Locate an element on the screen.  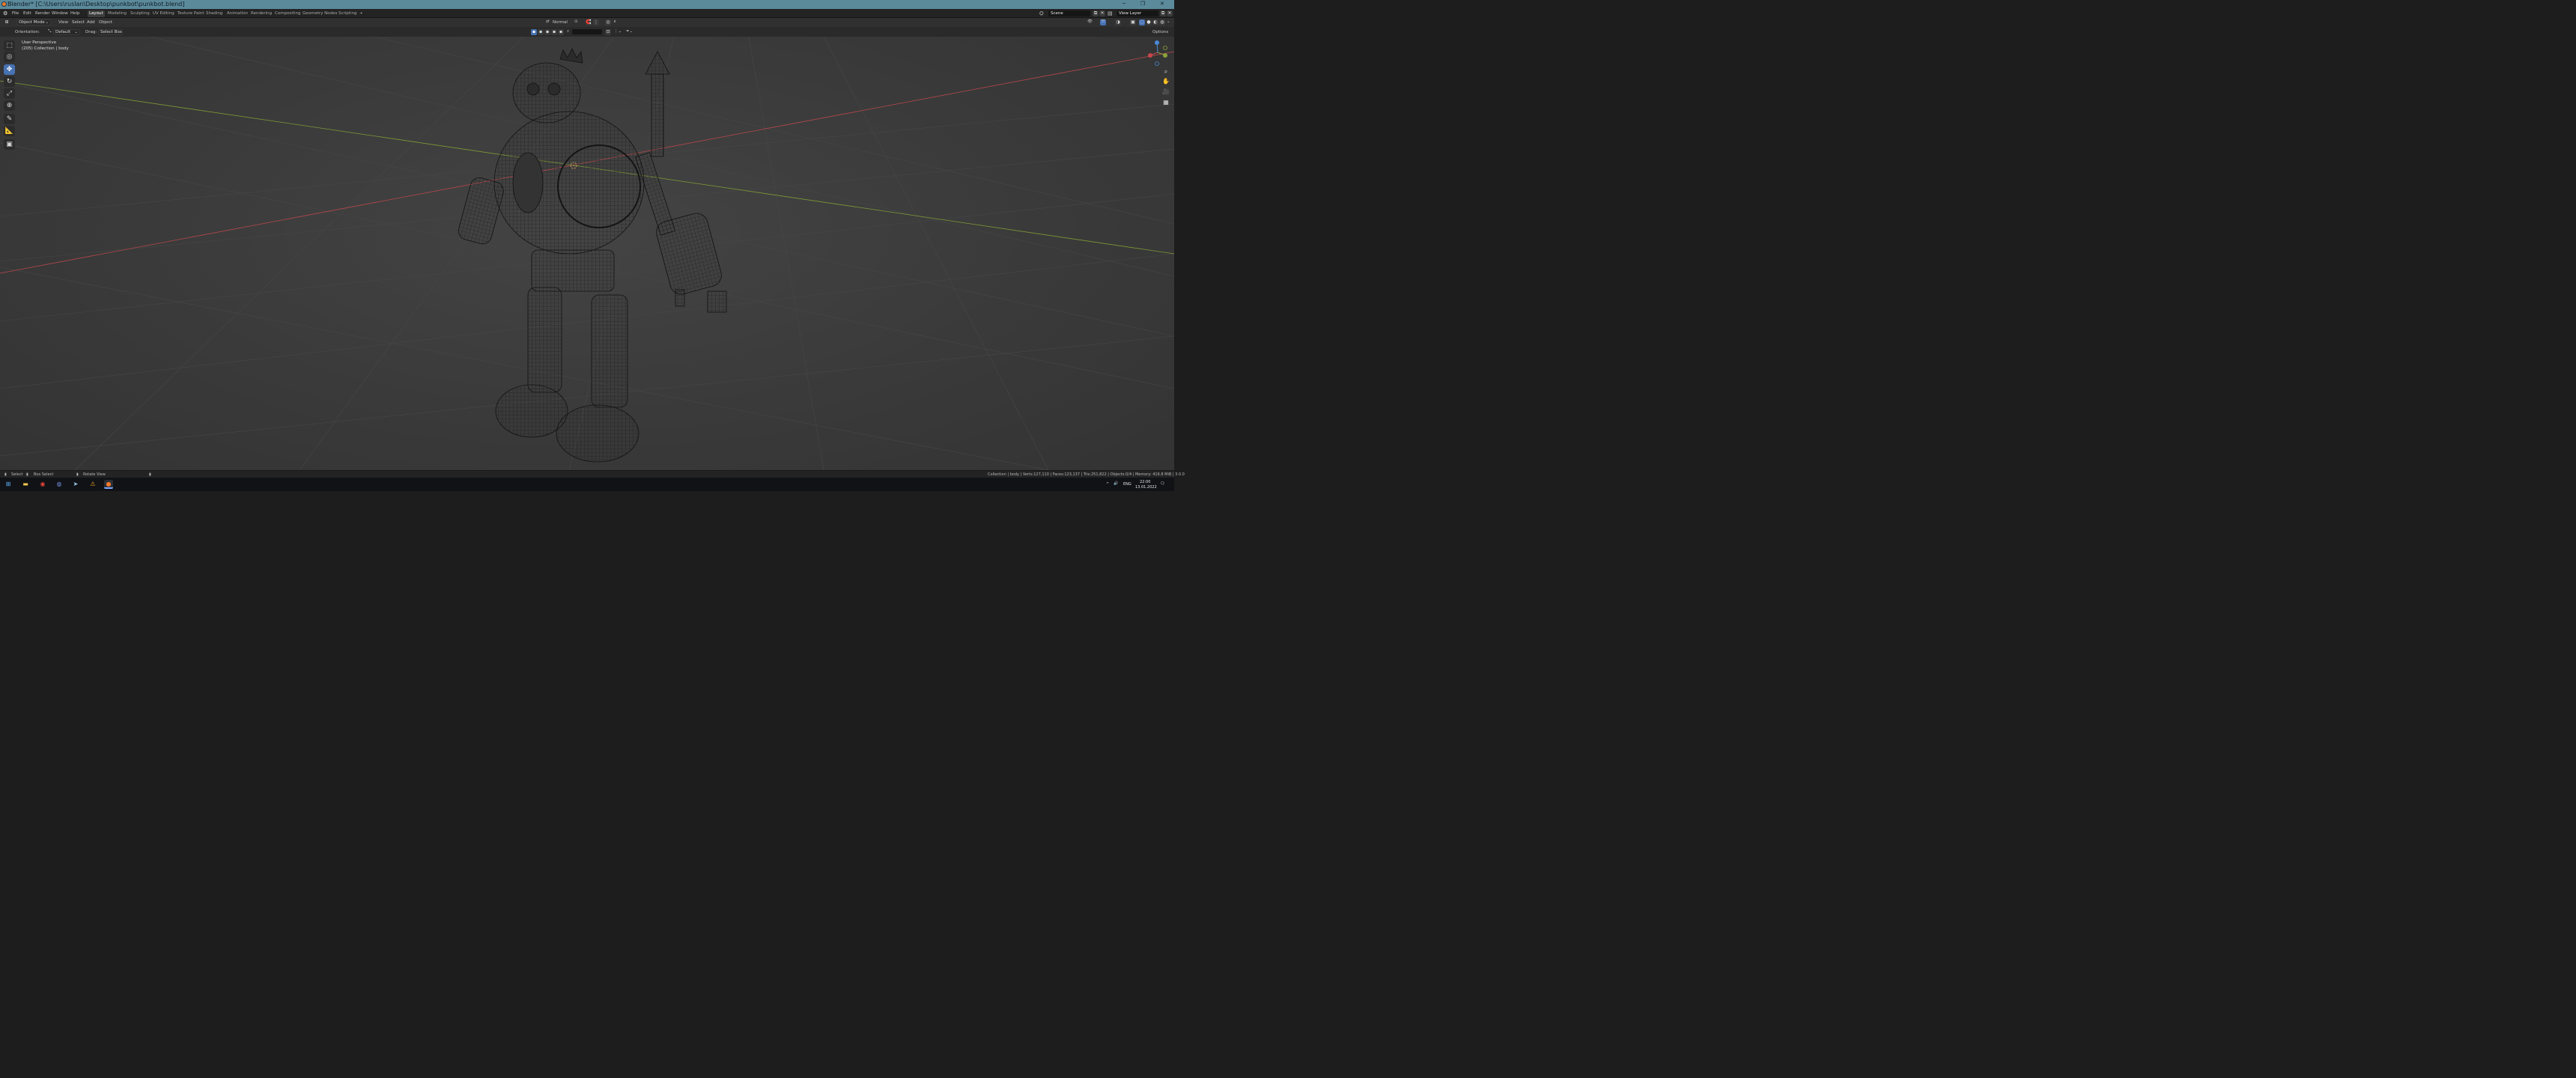
minimize-button: ─ is located at coordinates (1124, 4).